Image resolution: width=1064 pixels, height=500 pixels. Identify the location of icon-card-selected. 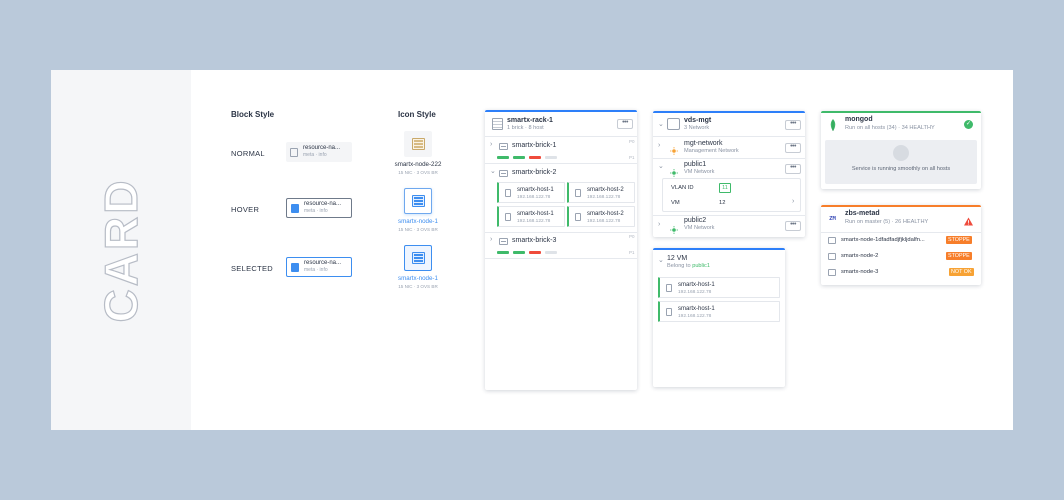
(418, 258).